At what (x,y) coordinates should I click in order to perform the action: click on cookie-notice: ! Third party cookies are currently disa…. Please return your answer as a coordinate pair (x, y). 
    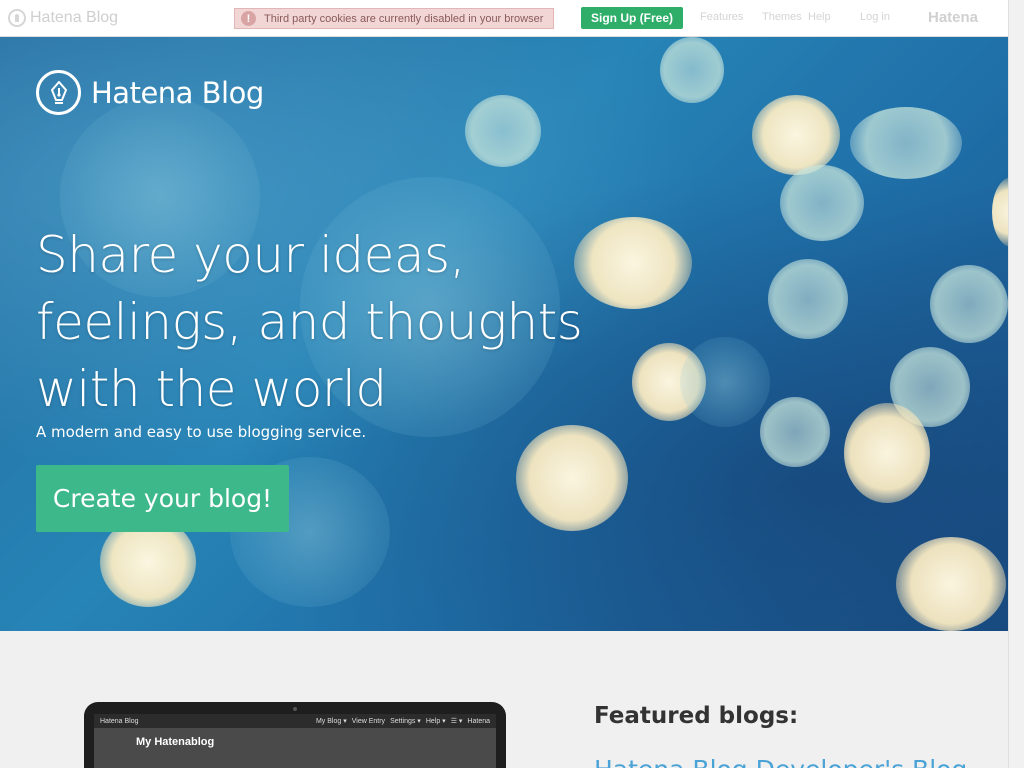
    Looking at the image, I should click on (394, 18).